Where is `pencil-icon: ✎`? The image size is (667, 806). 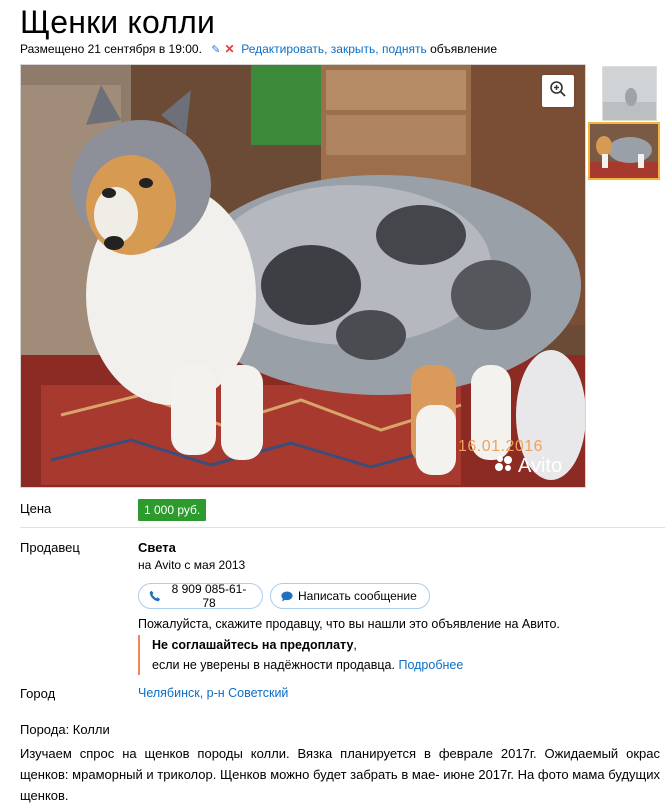
pencil-icon: ✎ is located at coordinates (215, 50).